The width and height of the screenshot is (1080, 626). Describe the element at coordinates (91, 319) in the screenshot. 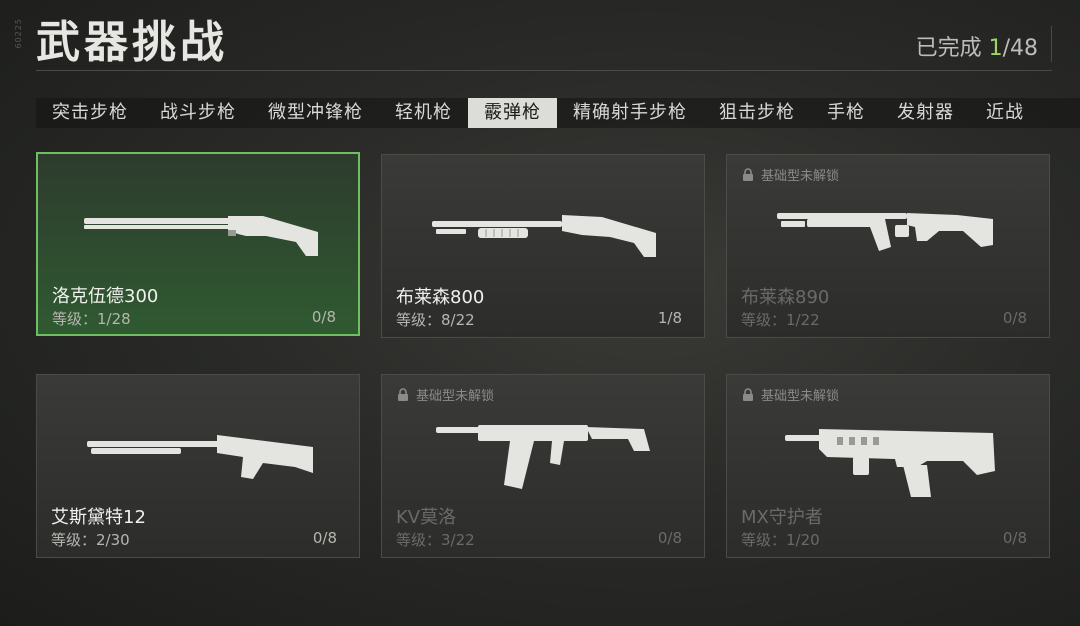

I see `weapon-level: 等级：1/28` at that location.